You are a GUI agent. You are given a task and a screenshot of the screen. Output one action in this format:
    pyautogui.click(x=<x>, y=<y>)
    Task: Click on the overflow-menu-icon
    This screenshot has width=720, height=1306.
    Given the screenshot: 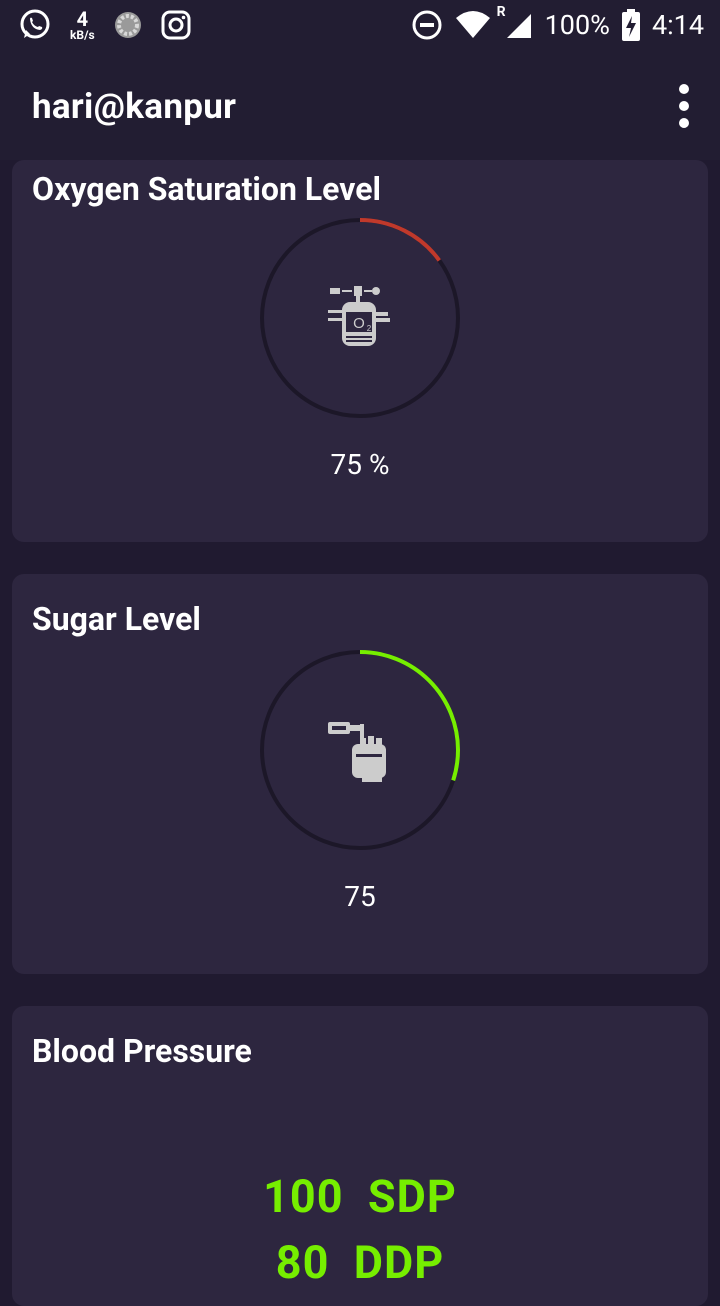 What is the action you would take?
    pyautogui.click(x=684, y=106)
    